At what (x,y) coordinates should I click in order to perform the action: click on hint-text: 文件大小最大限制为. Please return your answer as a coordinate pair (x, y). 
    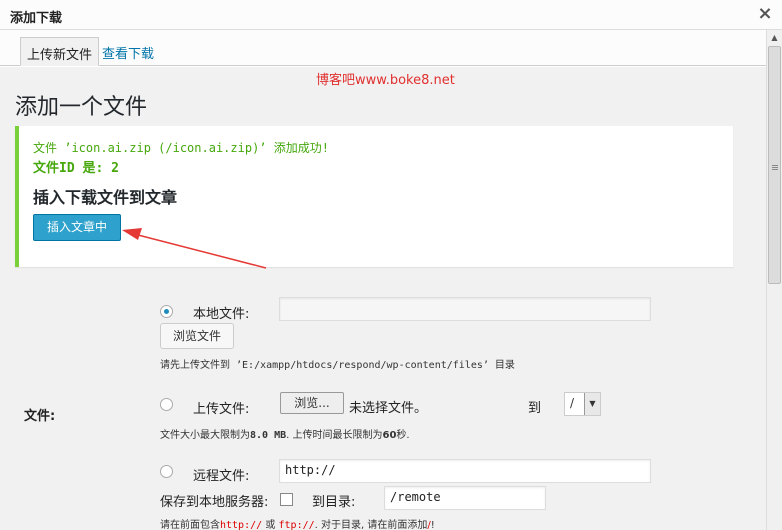
    Looking at the image, I should click on (205, 435).